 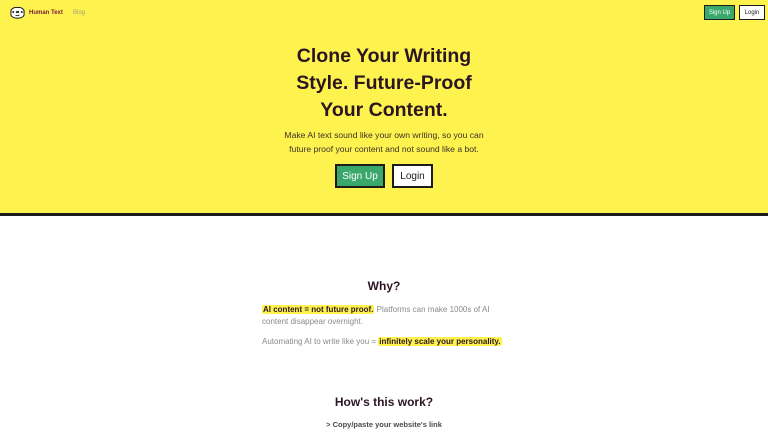 What do you see at coordinates (384, 286) in the screenshot?
I see `why-heading: Why?` at bounding box center [384, 286].